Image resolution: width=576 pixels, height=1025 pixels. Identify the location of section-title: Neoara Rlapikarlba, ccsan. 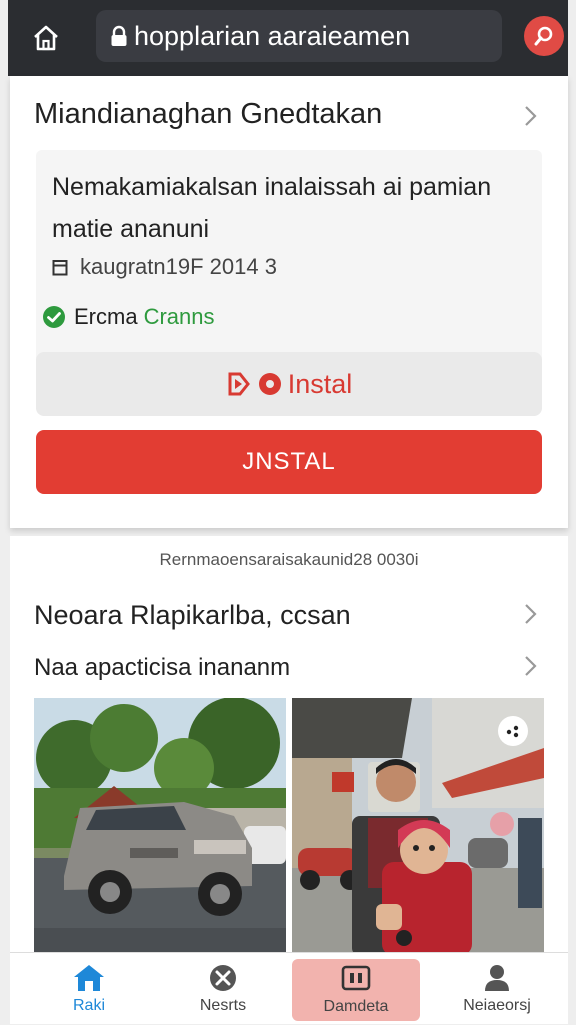
(192, 615).